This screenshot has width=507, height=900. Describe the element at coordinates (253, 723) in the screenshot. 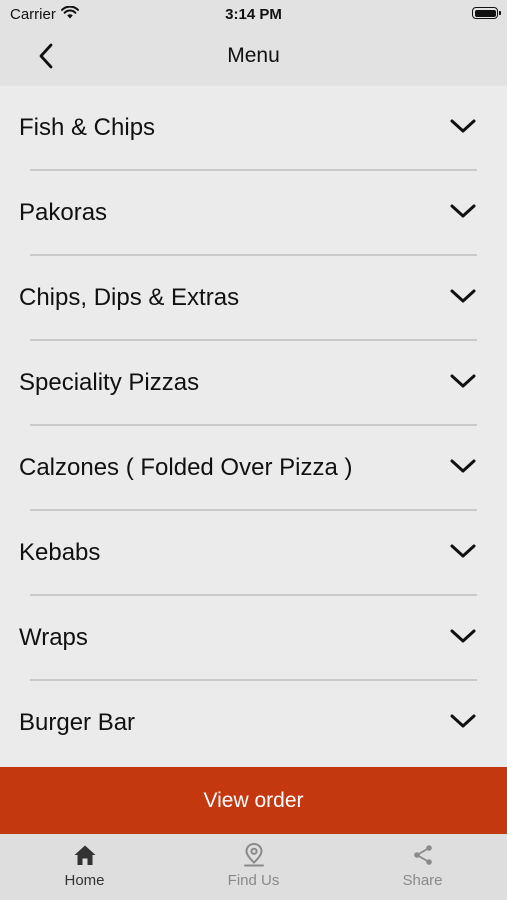

I see `menu-category-row: Burger Bar` at that location.